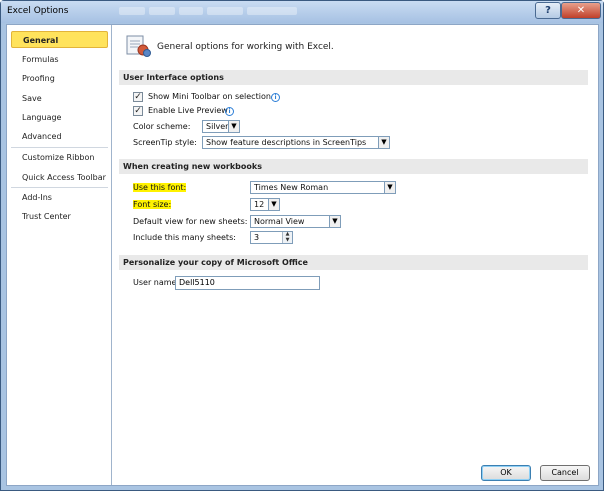  Describe the element at coordinates (271, 237) in the screenshot. I see `sheet-count-stepper: 3 ▲ ▼` at that location.